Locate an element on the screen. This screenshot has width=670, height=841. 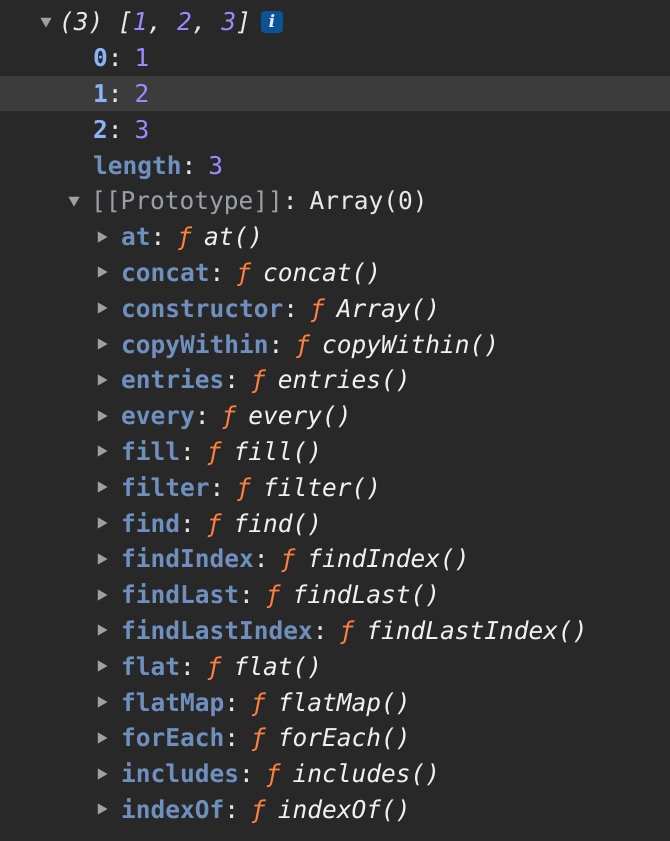
property-value: indexOf() is located at coordinates (344, 809).